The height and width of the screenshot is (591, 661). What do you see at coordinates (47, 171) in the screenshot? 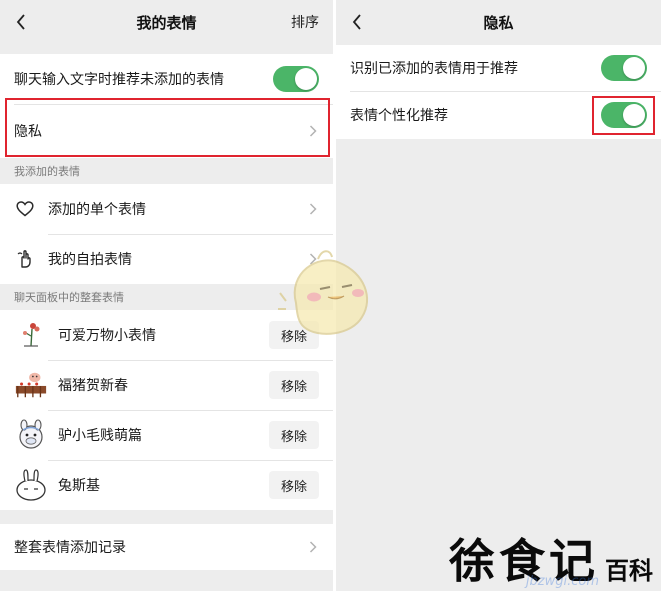
I see `added-section-header: 我添加的表情` at bounding box center [47, 171].